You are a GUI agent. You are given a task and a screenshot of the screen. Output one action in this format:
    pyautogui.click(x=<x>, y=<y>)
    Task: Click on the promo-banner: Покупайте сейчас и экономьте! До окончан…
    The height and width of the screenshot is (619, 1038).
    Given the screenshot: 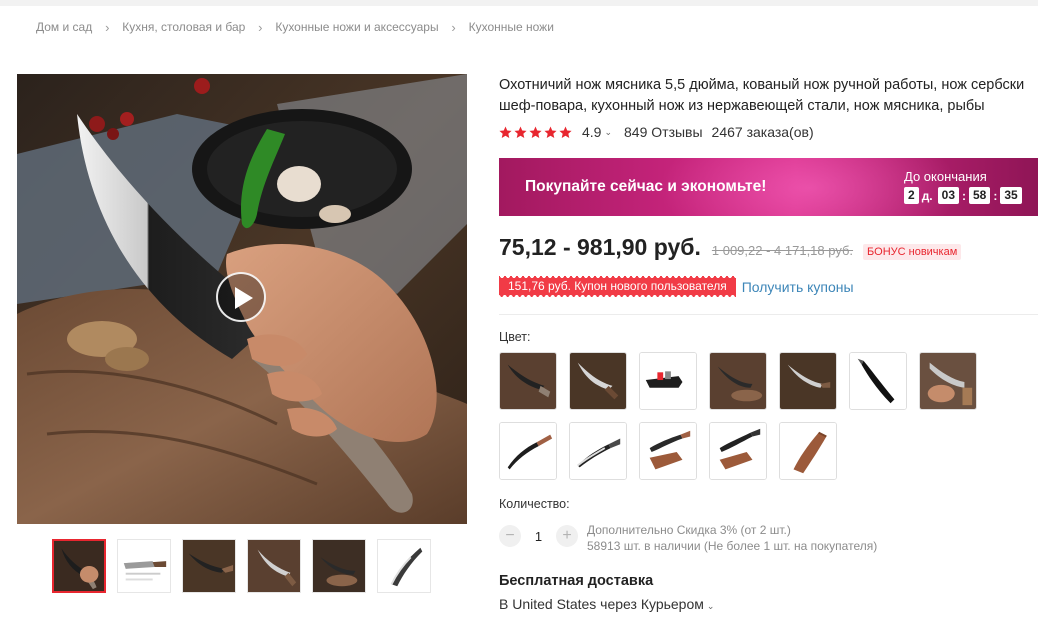 What is the action you would take?
    pyautogui.click(x=768, y=187)
    